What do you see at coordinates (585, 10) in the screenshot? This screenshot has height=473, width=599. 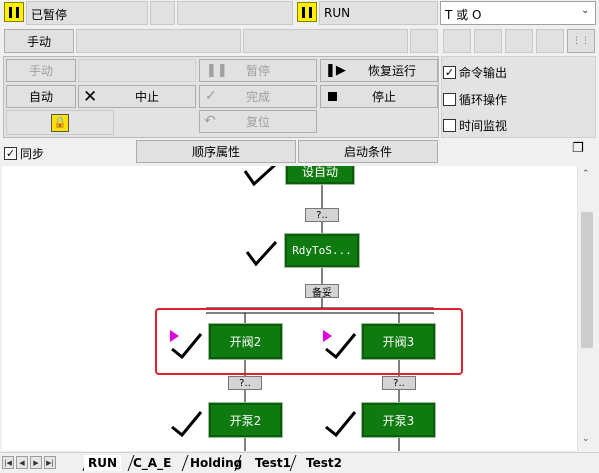 I see `chevron-down-icon: ⌄` at bounding box center [585, 10].